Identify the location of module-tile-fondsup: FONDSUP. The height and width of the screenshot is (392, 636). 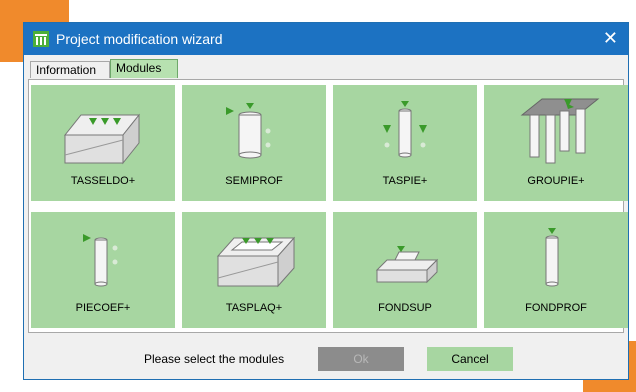
(405, 270).